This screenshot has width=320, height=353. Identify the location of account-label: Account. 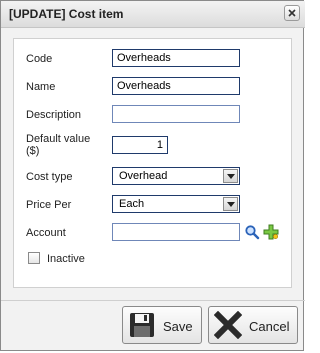
(46, 233).